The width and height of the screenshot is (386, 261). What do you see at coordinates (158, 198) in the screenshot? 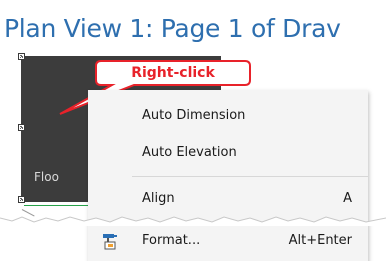
I see `menu-item-label: Align` at bounding box center [158, 198].